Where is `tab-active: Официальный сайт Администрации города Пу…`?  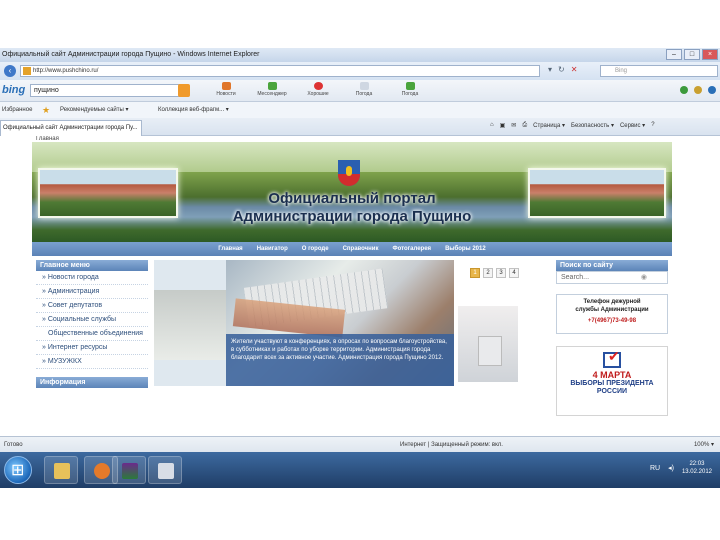 tab-active: Официальный сайт Администрации города Пу… is located at coordinates (71, 128).